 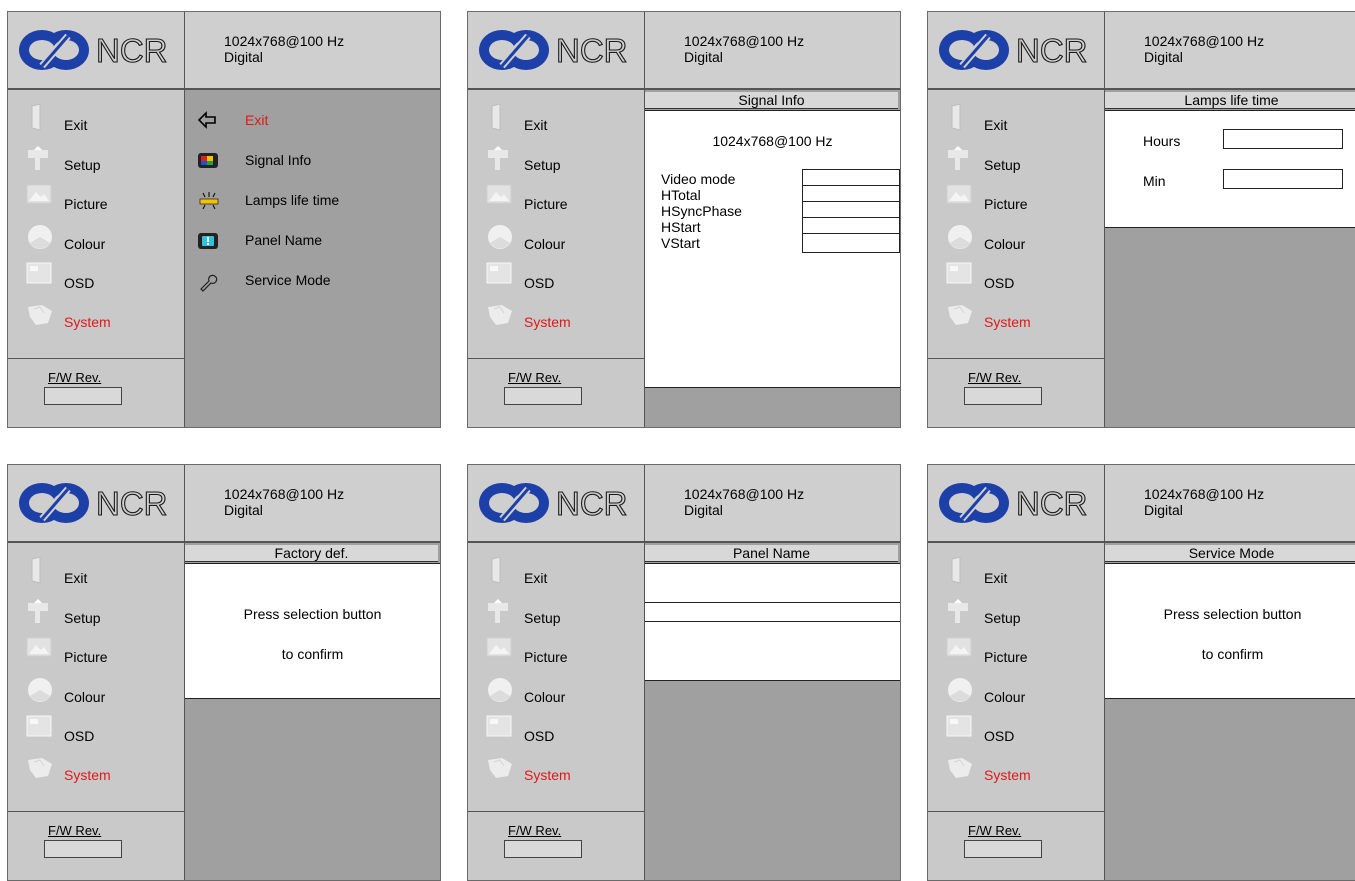 What do you see at coordinates (1154, 181) in the screenshot?
I see `field-label: Min` at bounding box center [1154, 181].